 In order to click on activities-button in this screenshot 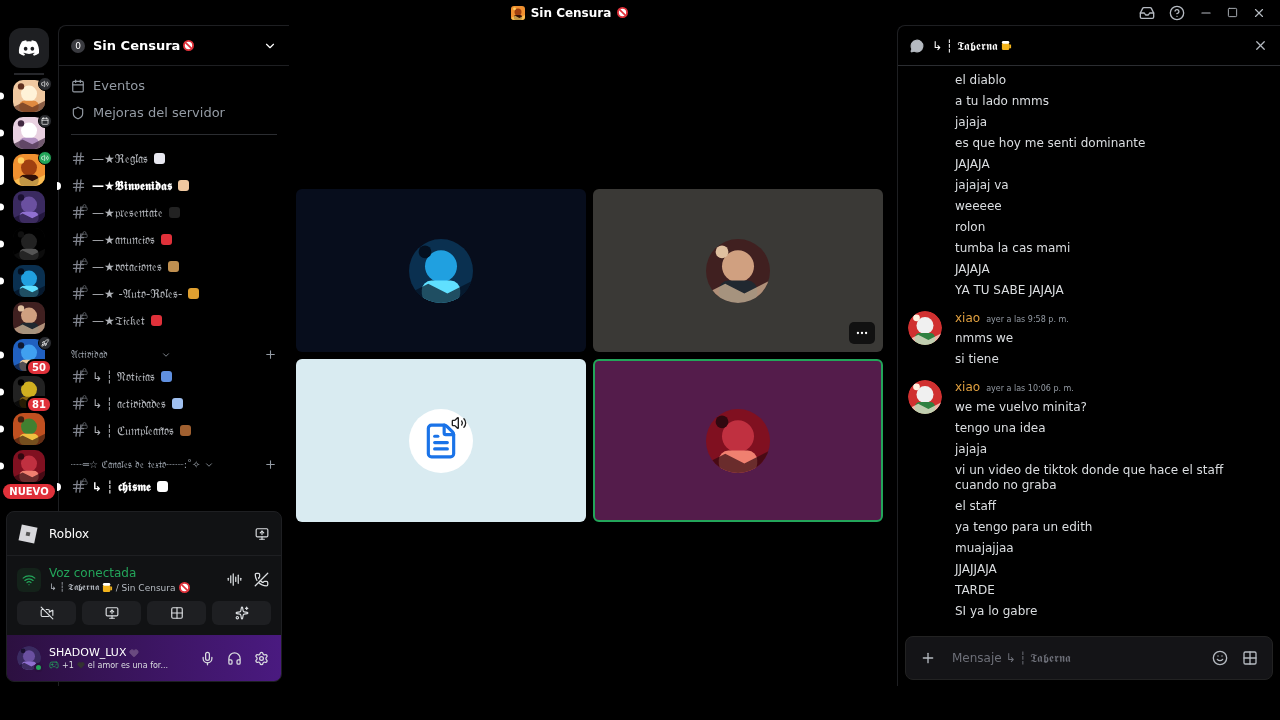, I will do `click(176, 613)`.